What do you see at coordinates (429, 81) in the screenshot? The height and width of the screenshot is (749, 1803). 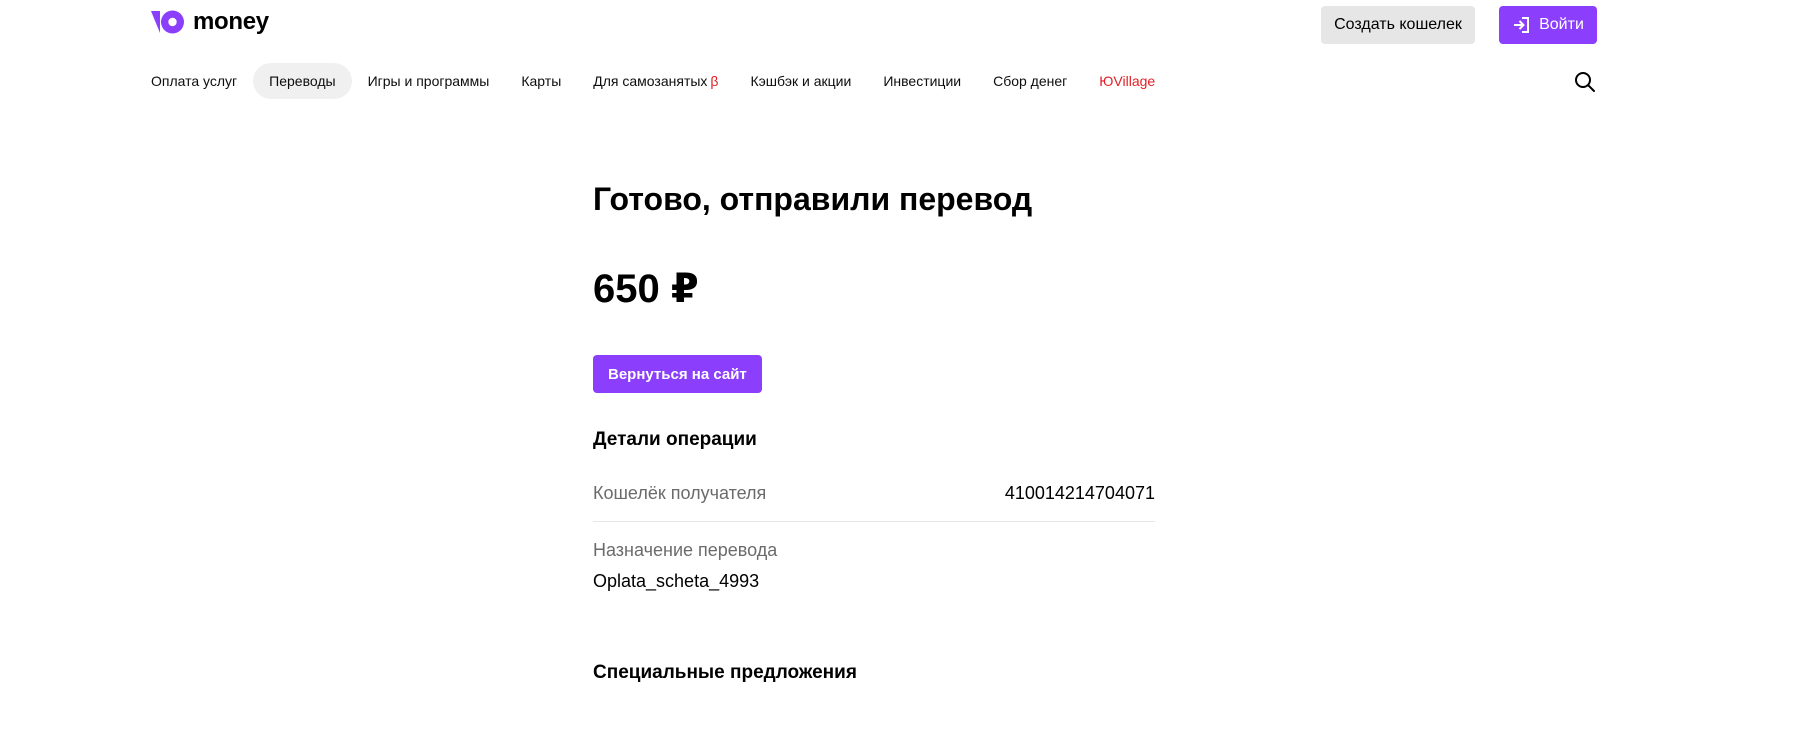 I see `nav-item-games: Игры и программы` at bounding box center [429, 81].